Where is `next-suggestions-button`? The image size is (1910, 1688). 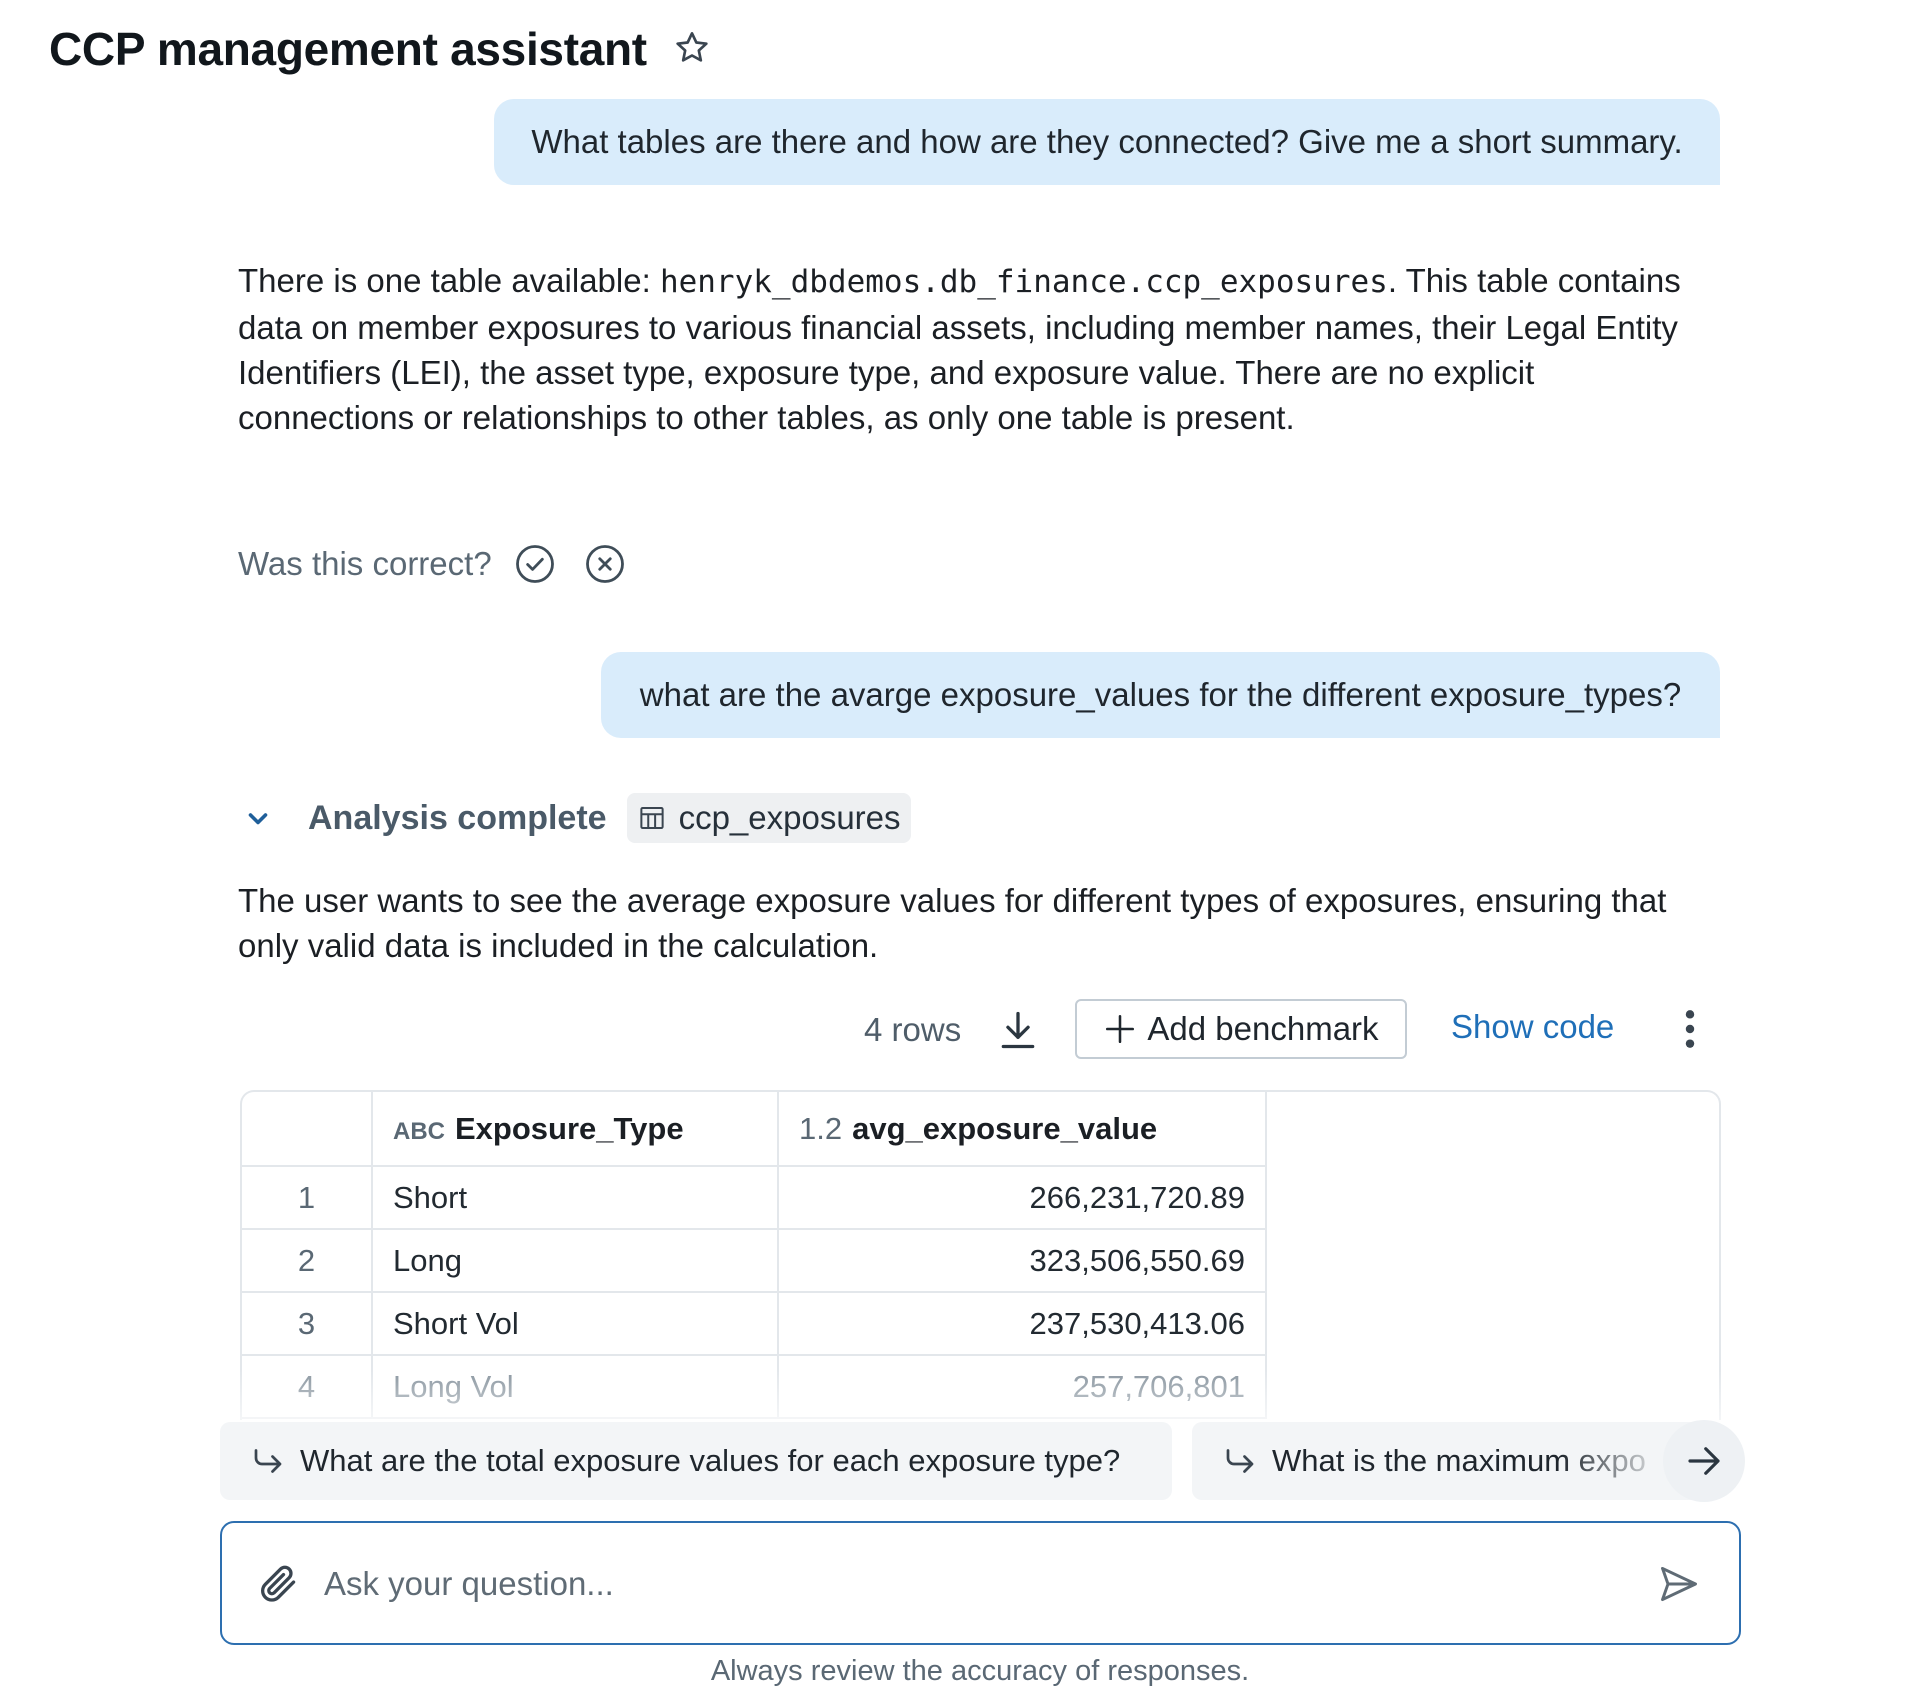 next-suggestions-button is located at coordinates (1704, 1461).